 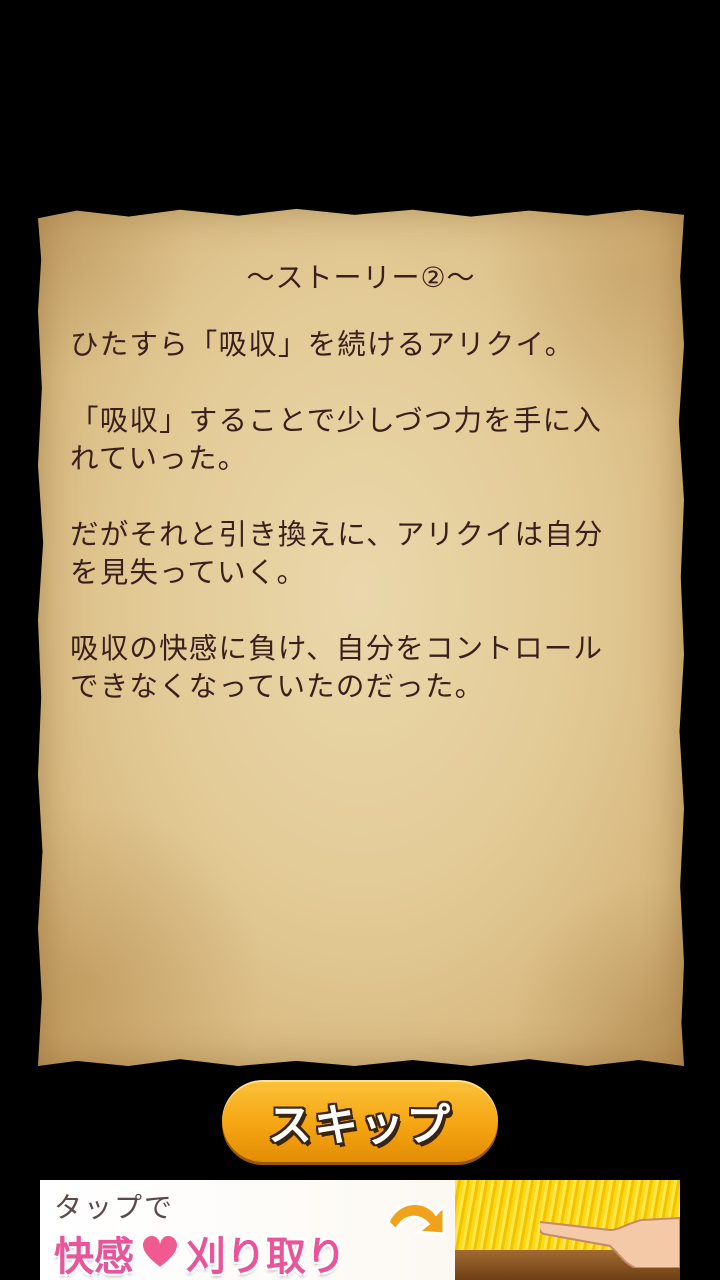 What do you see at coordinates (360, 1125) in the screenshot?
I see `skip-button-label: スキップ` at bounding box center [360, 1125].